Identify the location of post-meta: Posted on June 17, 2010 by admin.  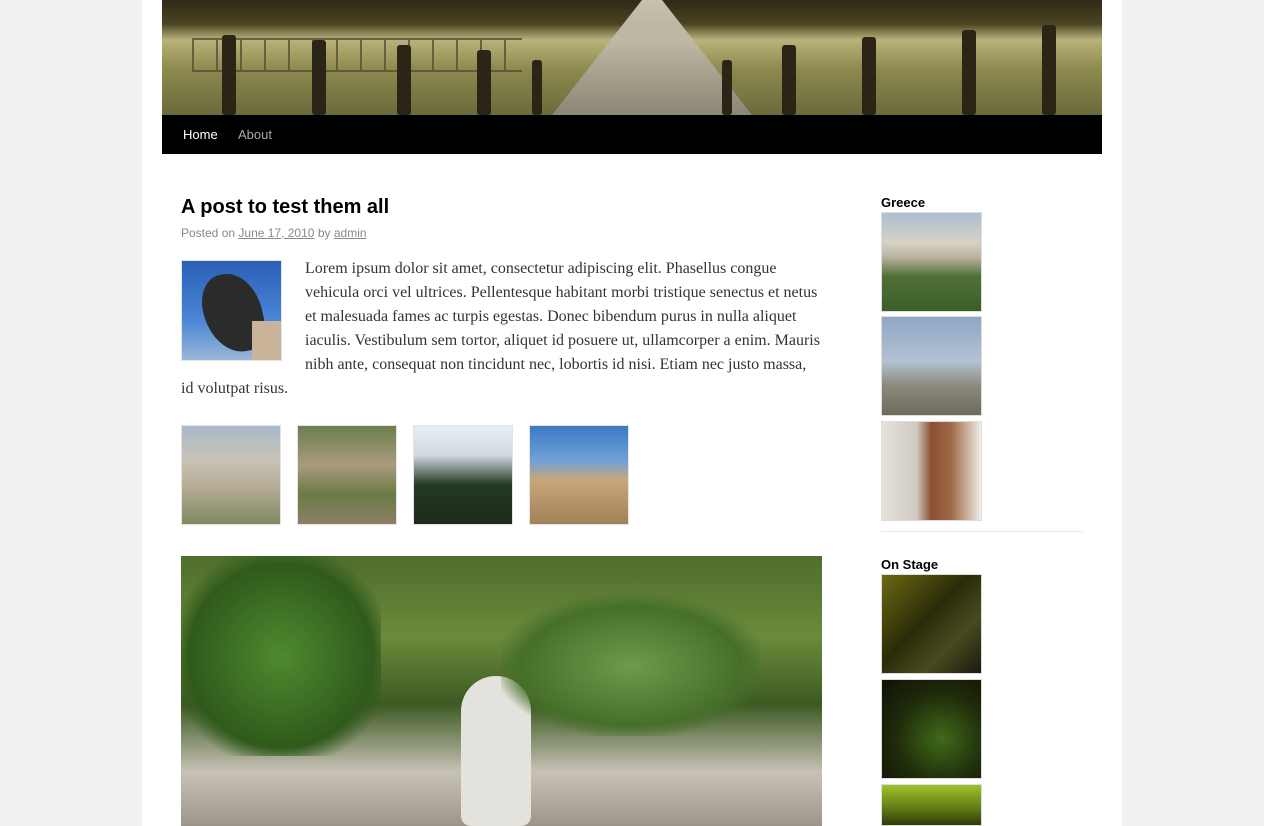
(274, 233).